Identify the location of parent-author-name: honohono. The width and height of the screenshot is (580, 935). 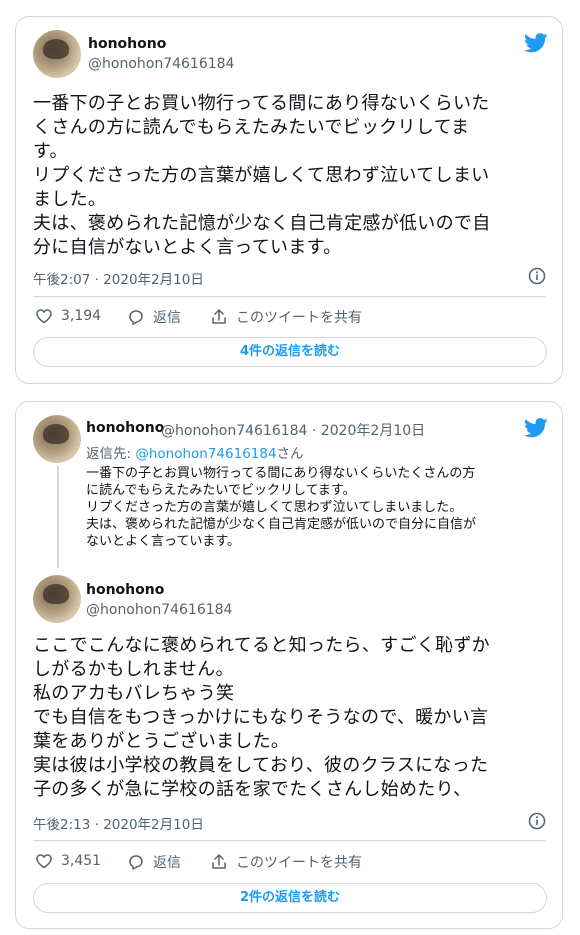
(125, 428).